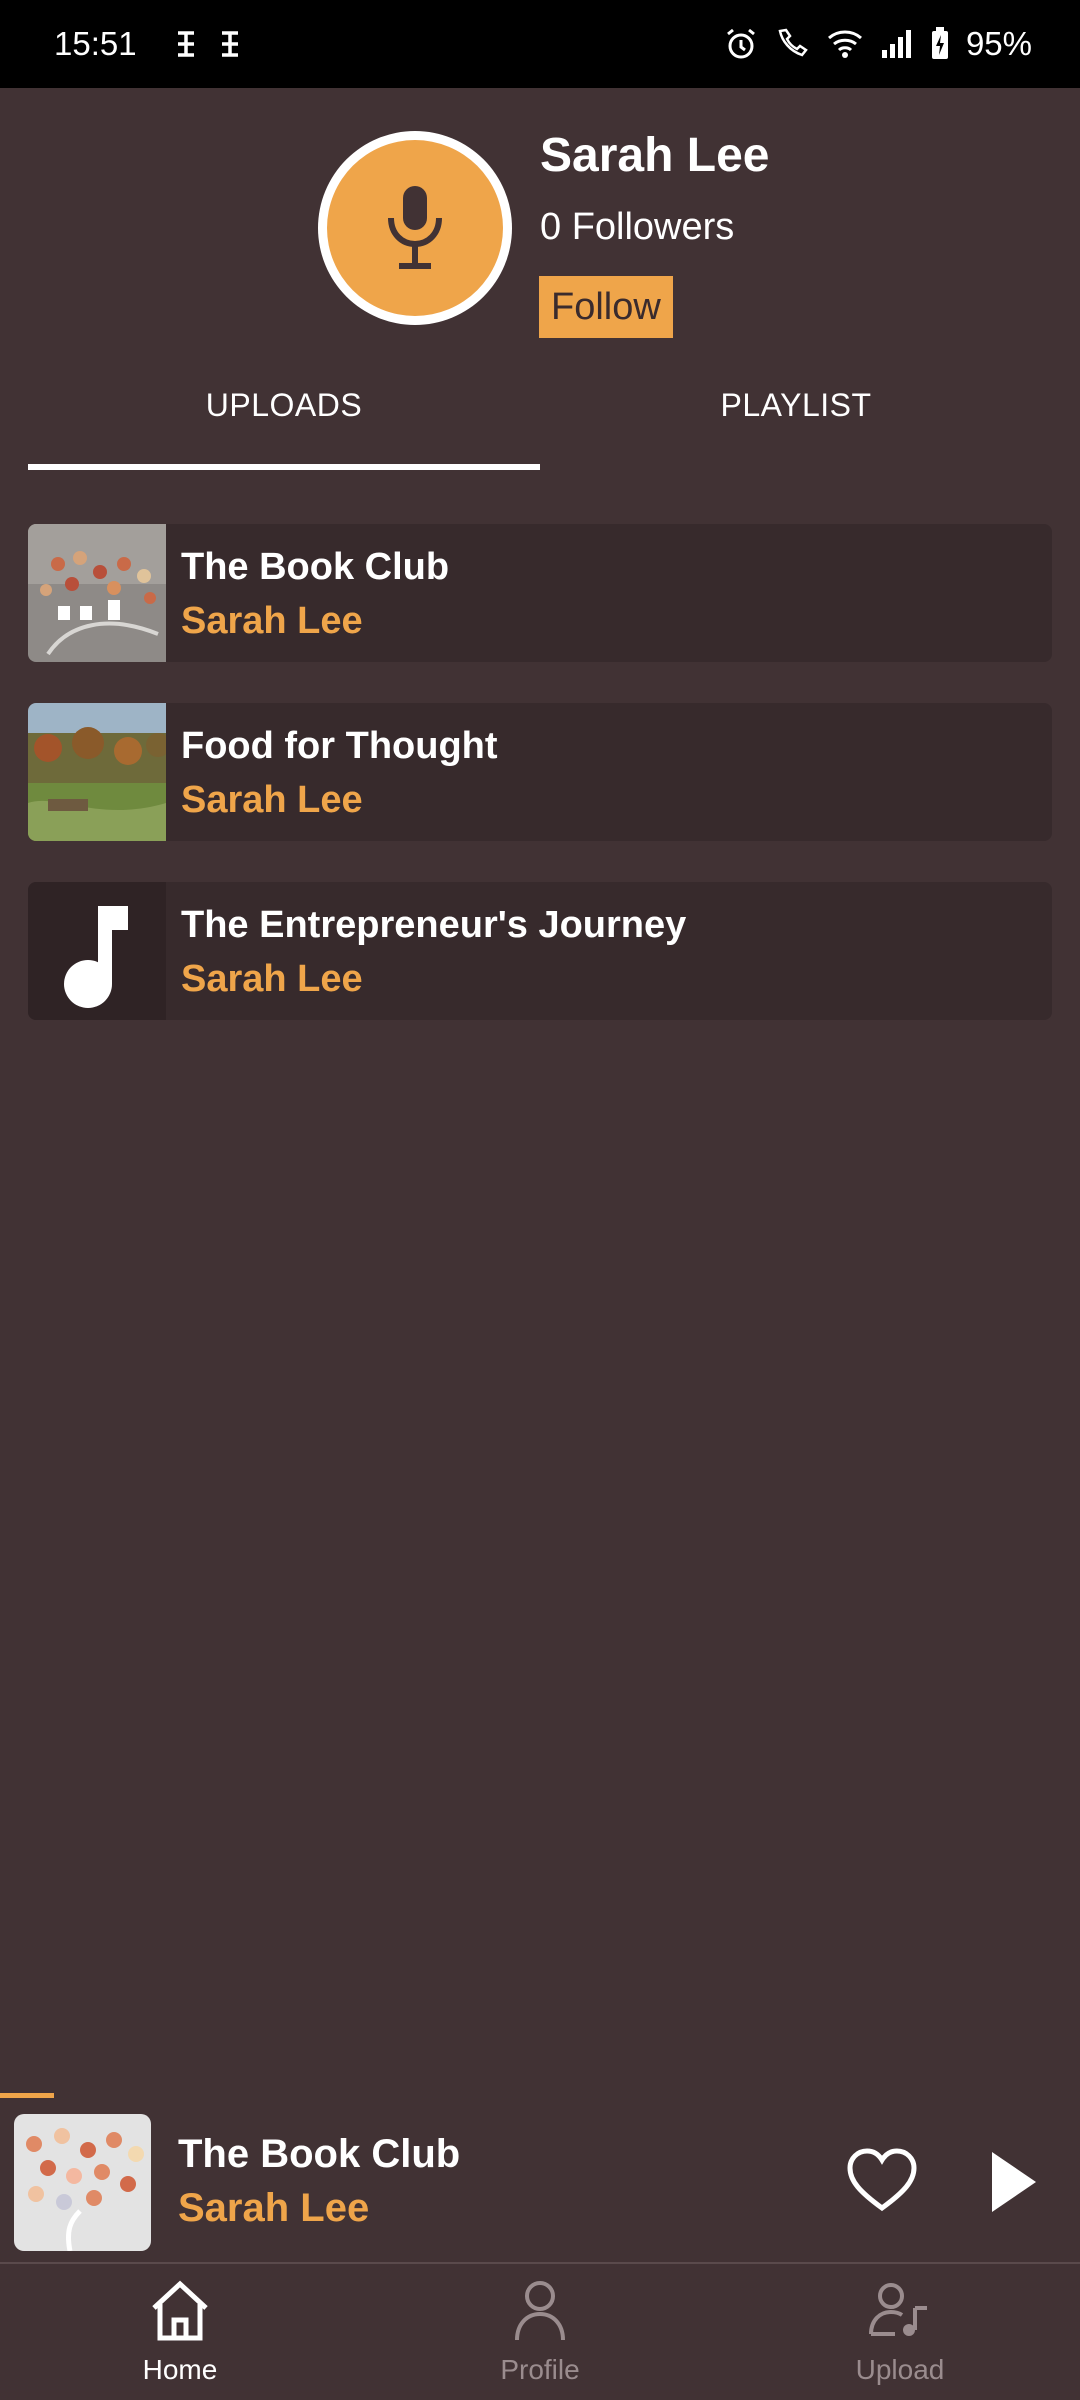 This screenshot has width=1080, height=2400. Describe the element at coordinates (898, 2309) in the screenshot. I see `upload-music-icon` at that location.